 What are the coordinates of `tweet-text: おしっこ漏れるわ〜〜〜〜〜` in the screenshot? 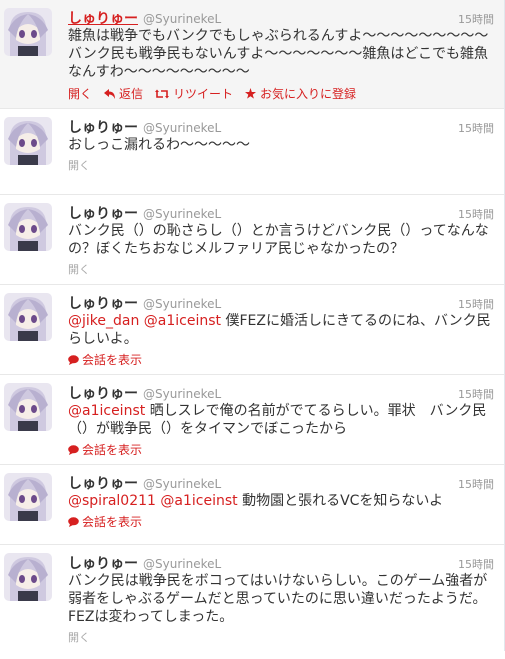 It's located at (159, 145).